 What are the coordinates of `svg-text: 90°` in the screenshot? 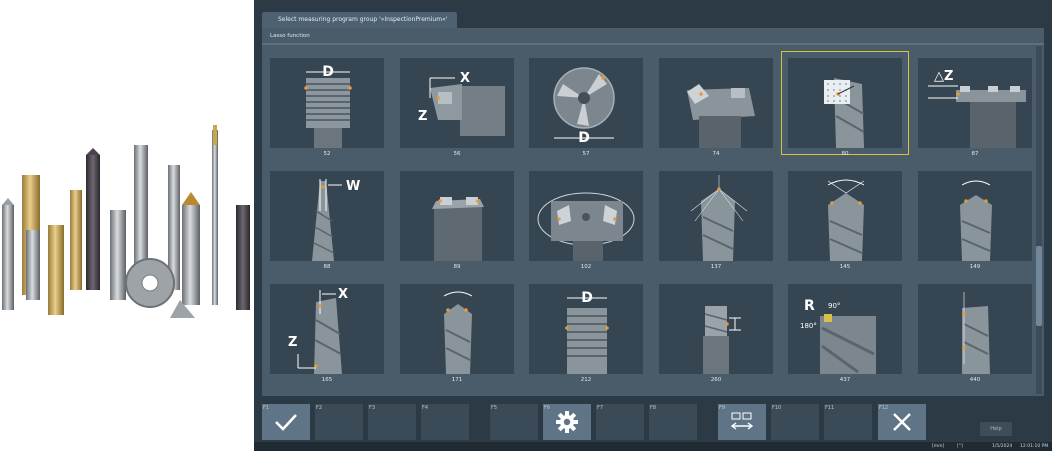 It's located at (834, 306).